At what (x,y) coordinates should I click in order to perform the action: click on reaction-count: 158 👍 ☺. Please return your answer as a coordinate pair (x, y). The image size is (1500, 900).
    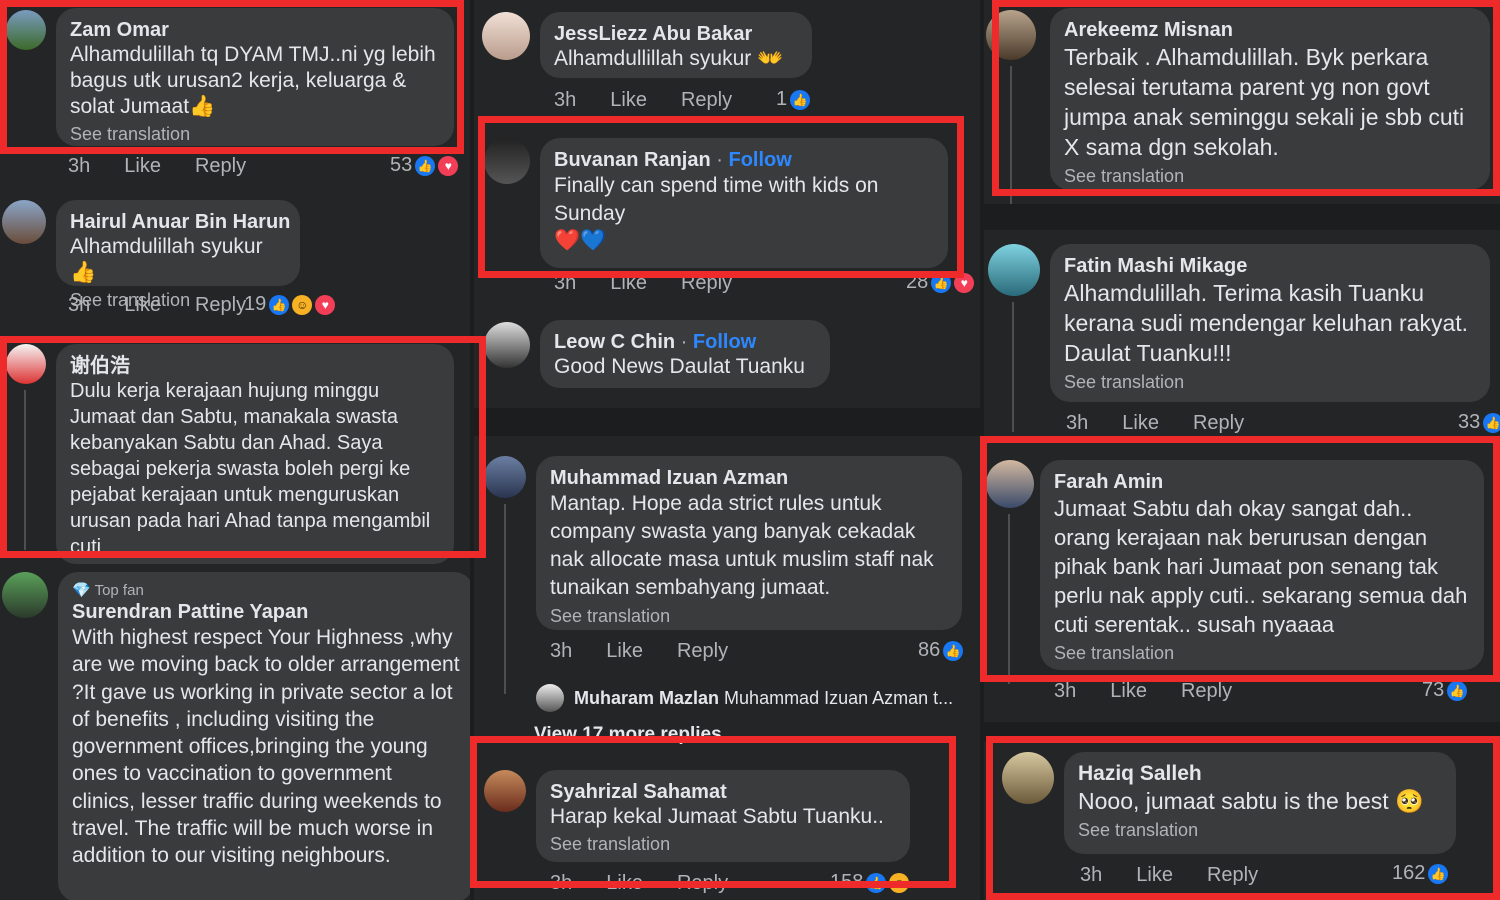
    Looking at the image, I should click on (870, 882).